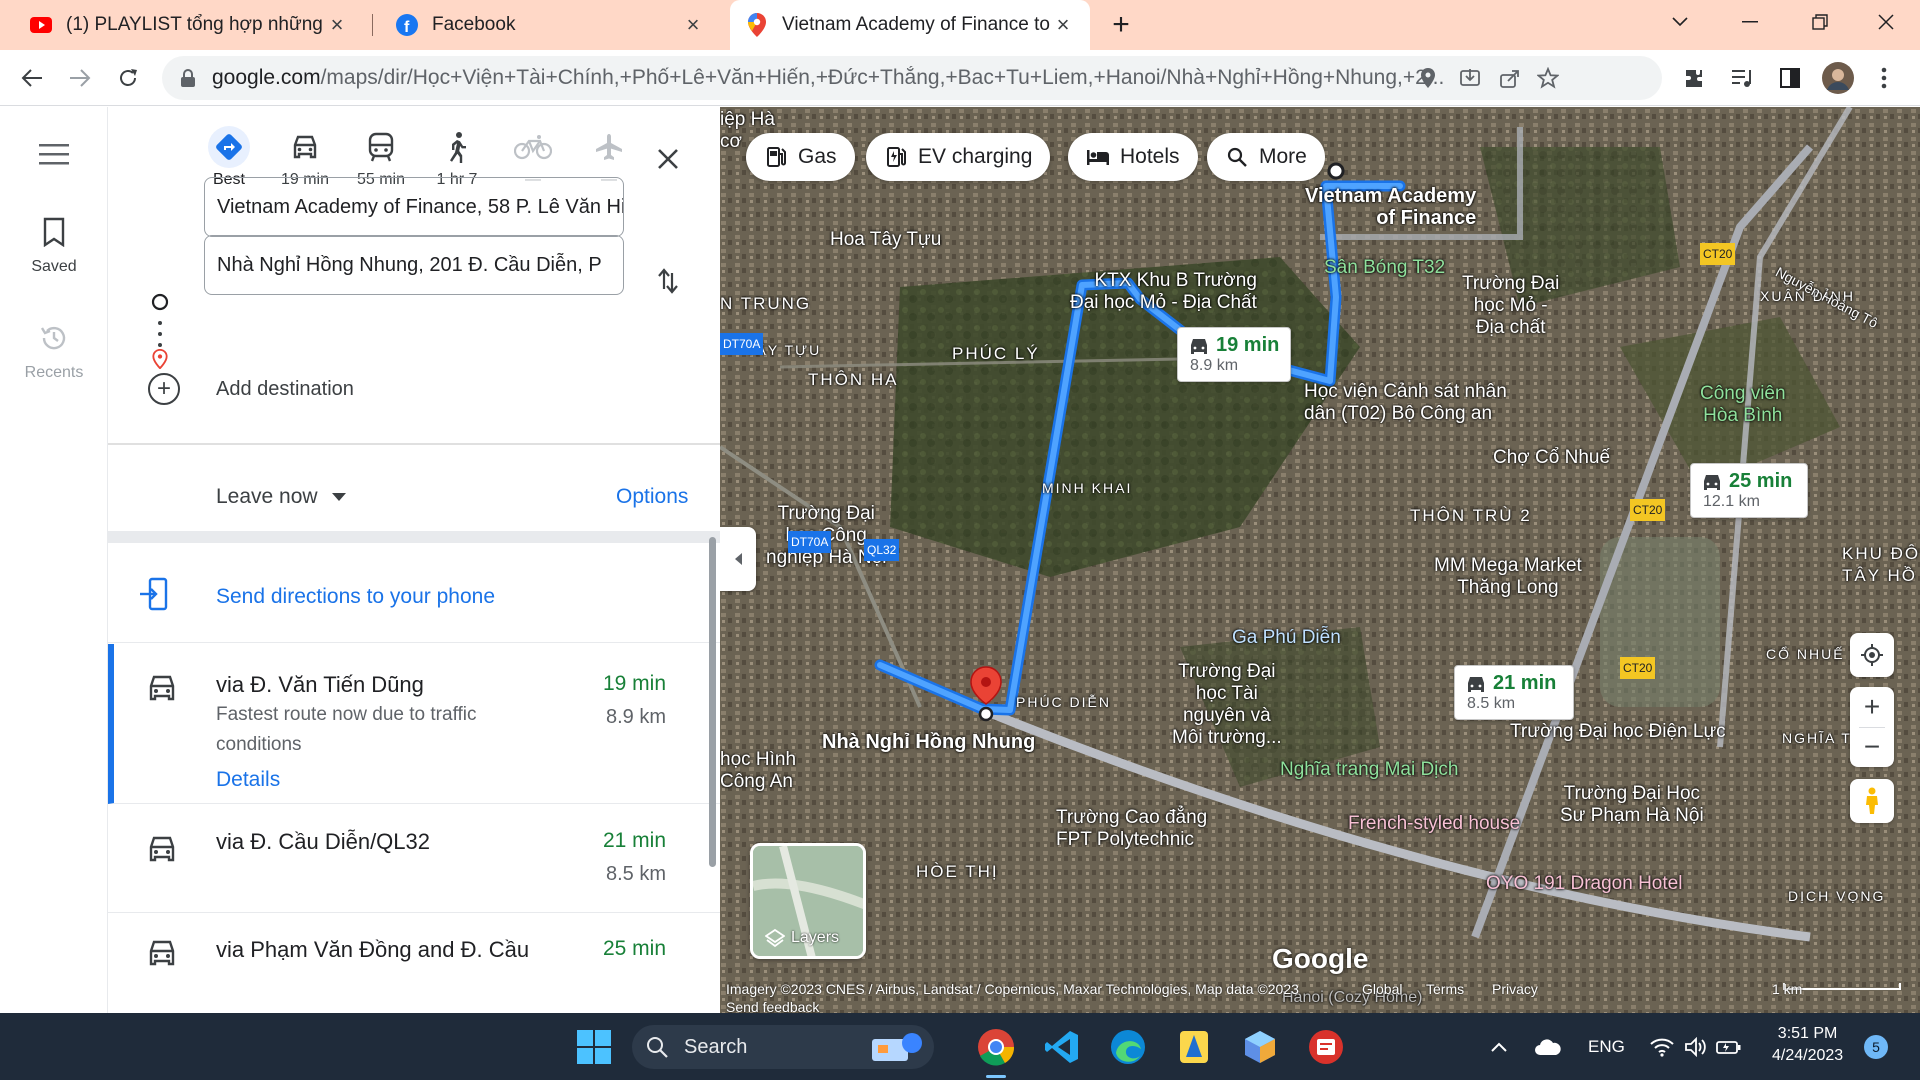  Describe the element at coordinates (960, 1046) in the screenshot. I see `windows-taskbar: Search ENG 3:51 PM 4/24/2023 5` at that location.